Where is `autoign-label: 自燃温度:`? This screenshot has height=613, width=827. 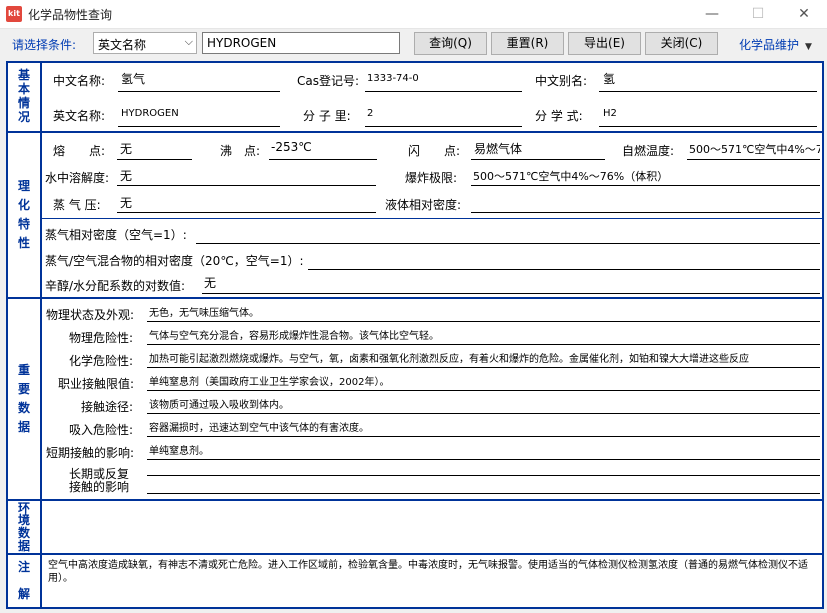
autoign-label: 自燃温度: is located at coordinates (648, 151).